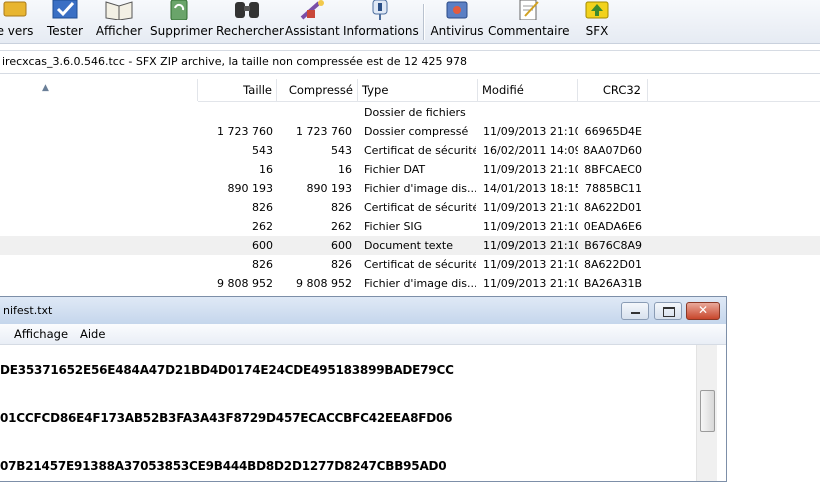  Describe the element at coordinates (613, 188) in the screenshot. I see `file-crc-cell: 7885BC11` at that location.